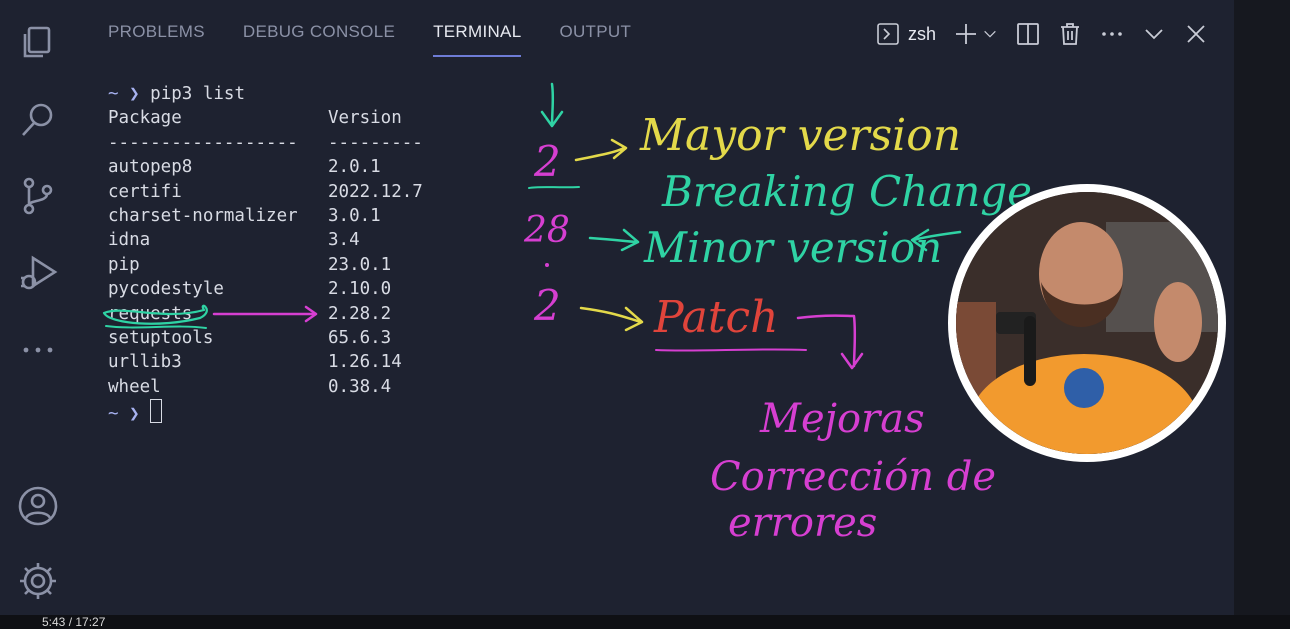 This screenshot has height=629, width=1290. Describe the element at coordinates (74, 622) in the screenshot. I see `playback-time: 5:43 / 17:27` at that location.